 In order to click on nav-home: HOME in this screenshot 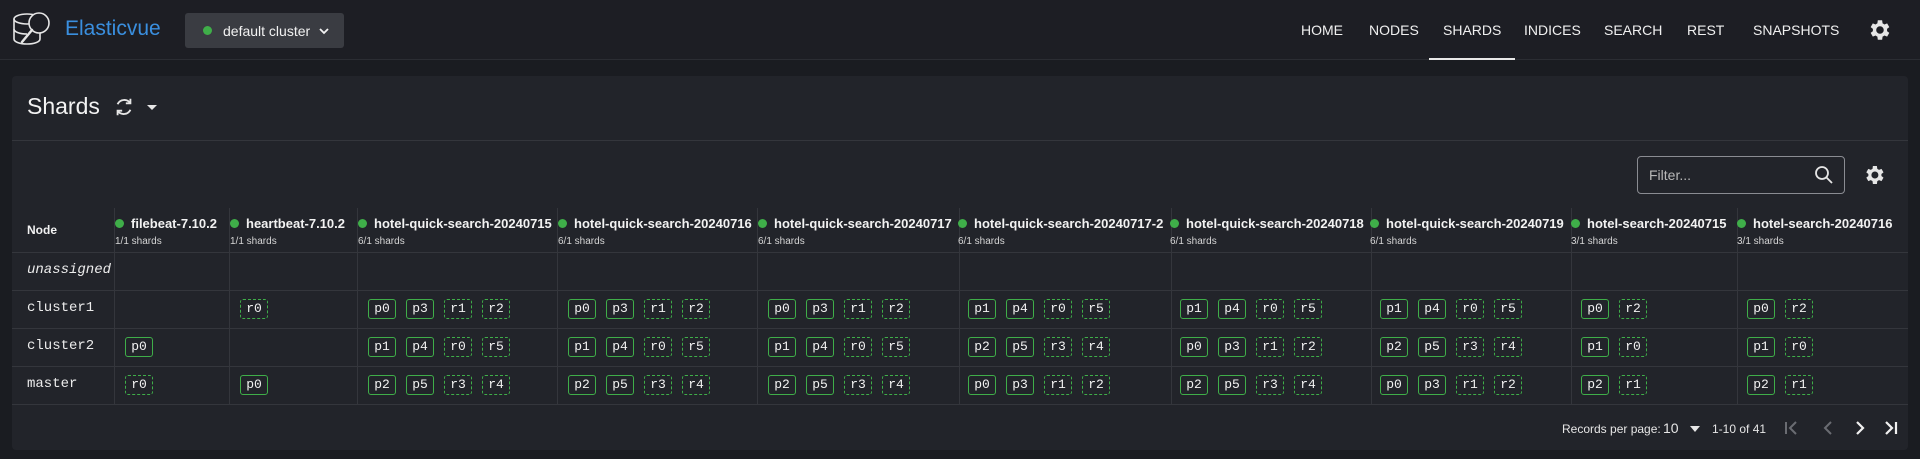, I will do `click(1322, 30)`.